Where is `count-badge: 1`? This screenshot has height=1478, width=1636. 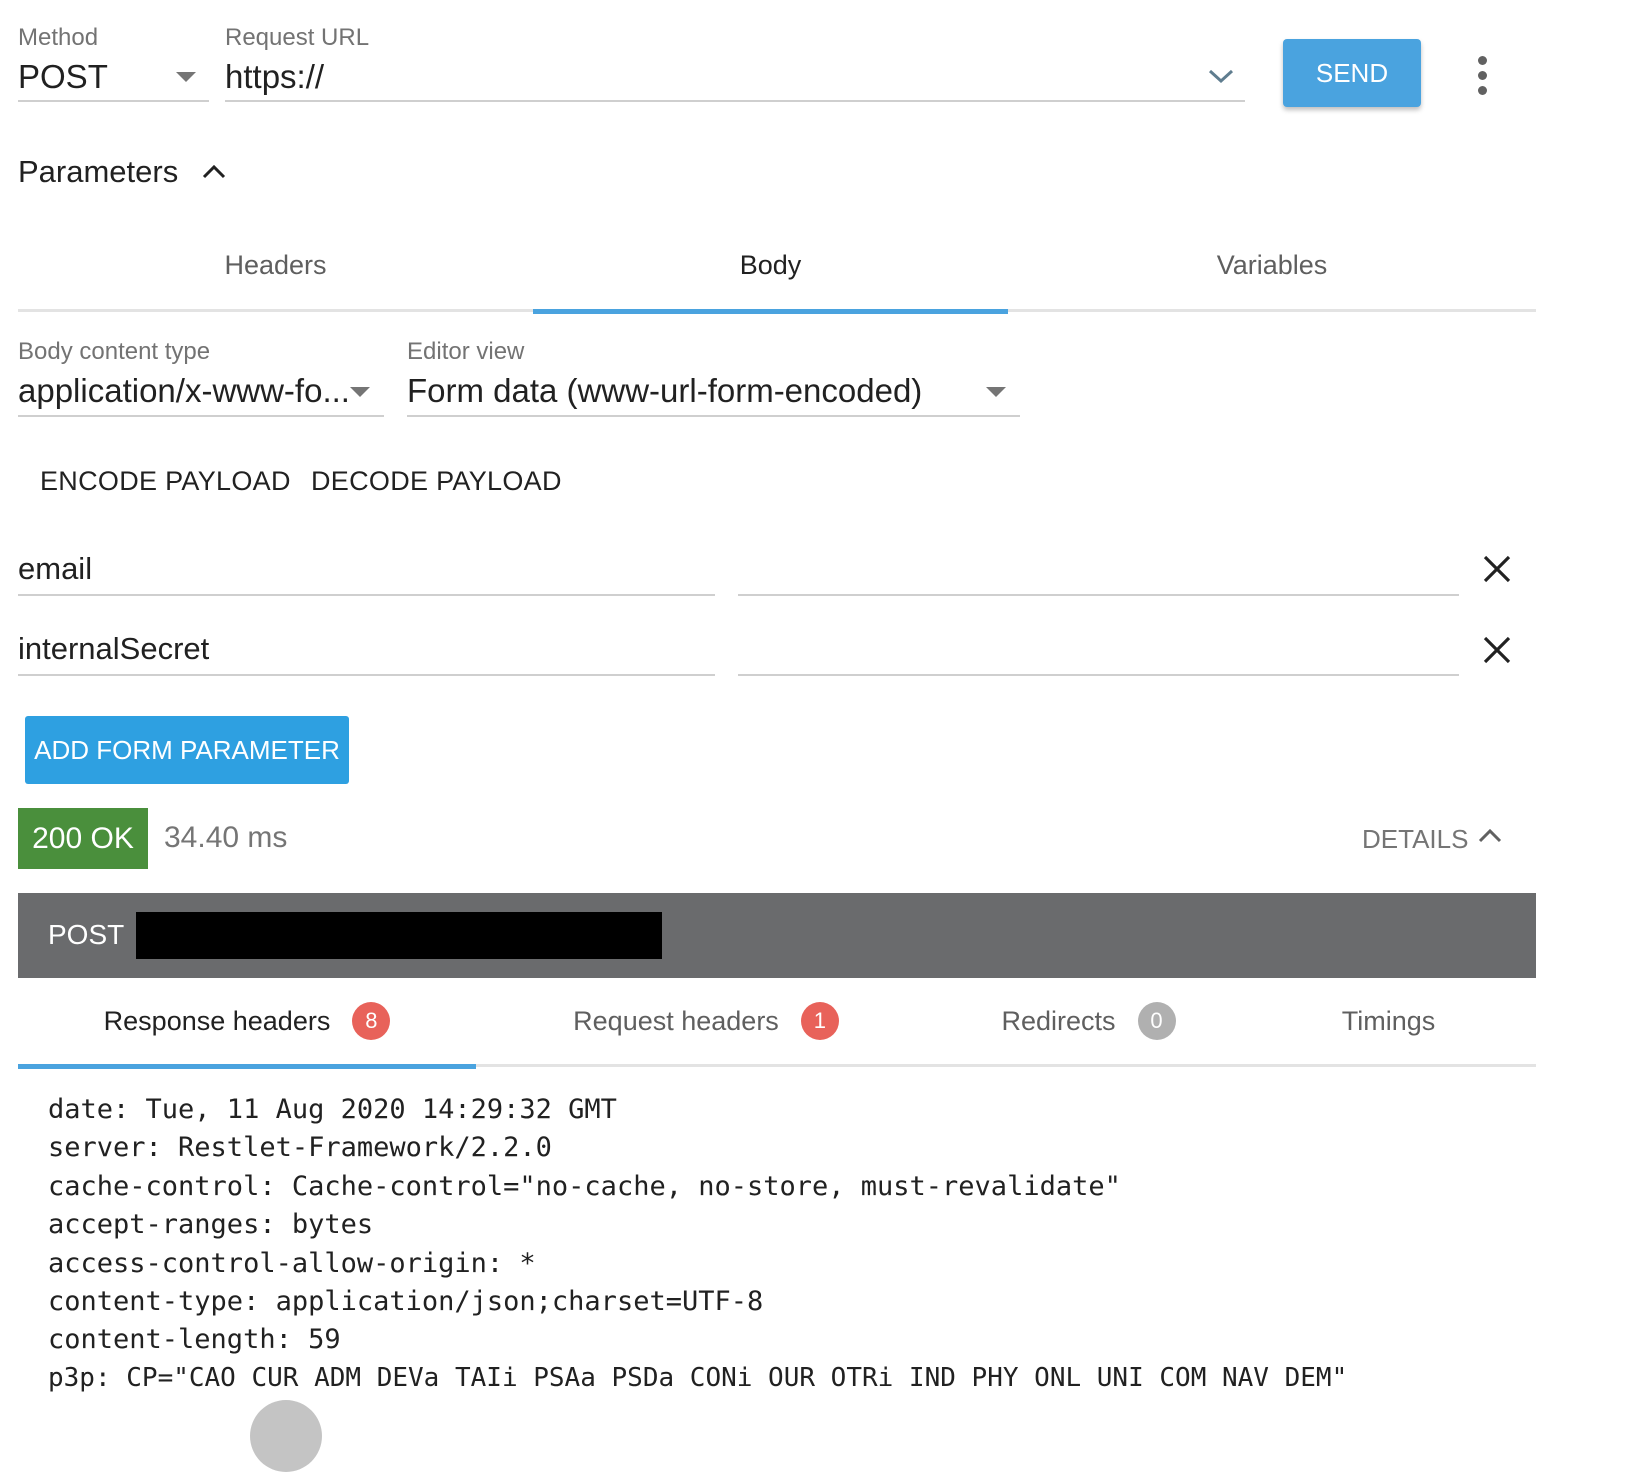
count-badge: 1 is located at coordinates (819, 1021).